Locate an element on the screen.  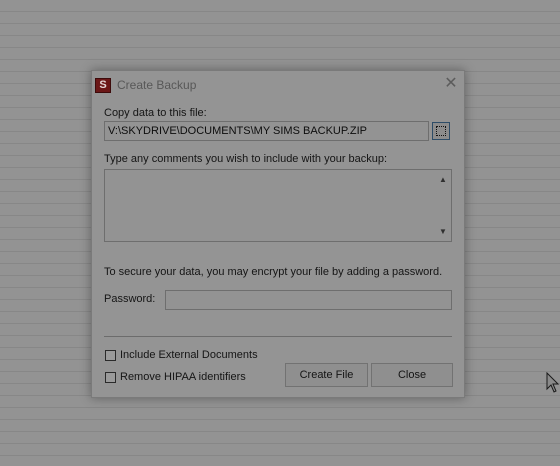
copy-data-label: Copy data to this file: is located at coordinates (155, 113).